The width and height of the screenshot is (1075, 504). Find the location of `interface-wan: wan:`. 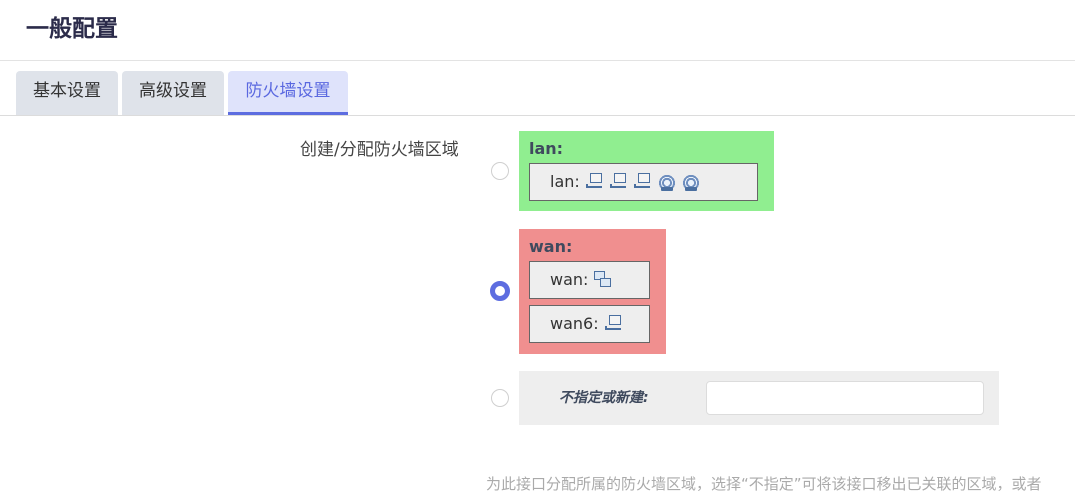

interface-wan: wan: is located at coordinates (589, 280).